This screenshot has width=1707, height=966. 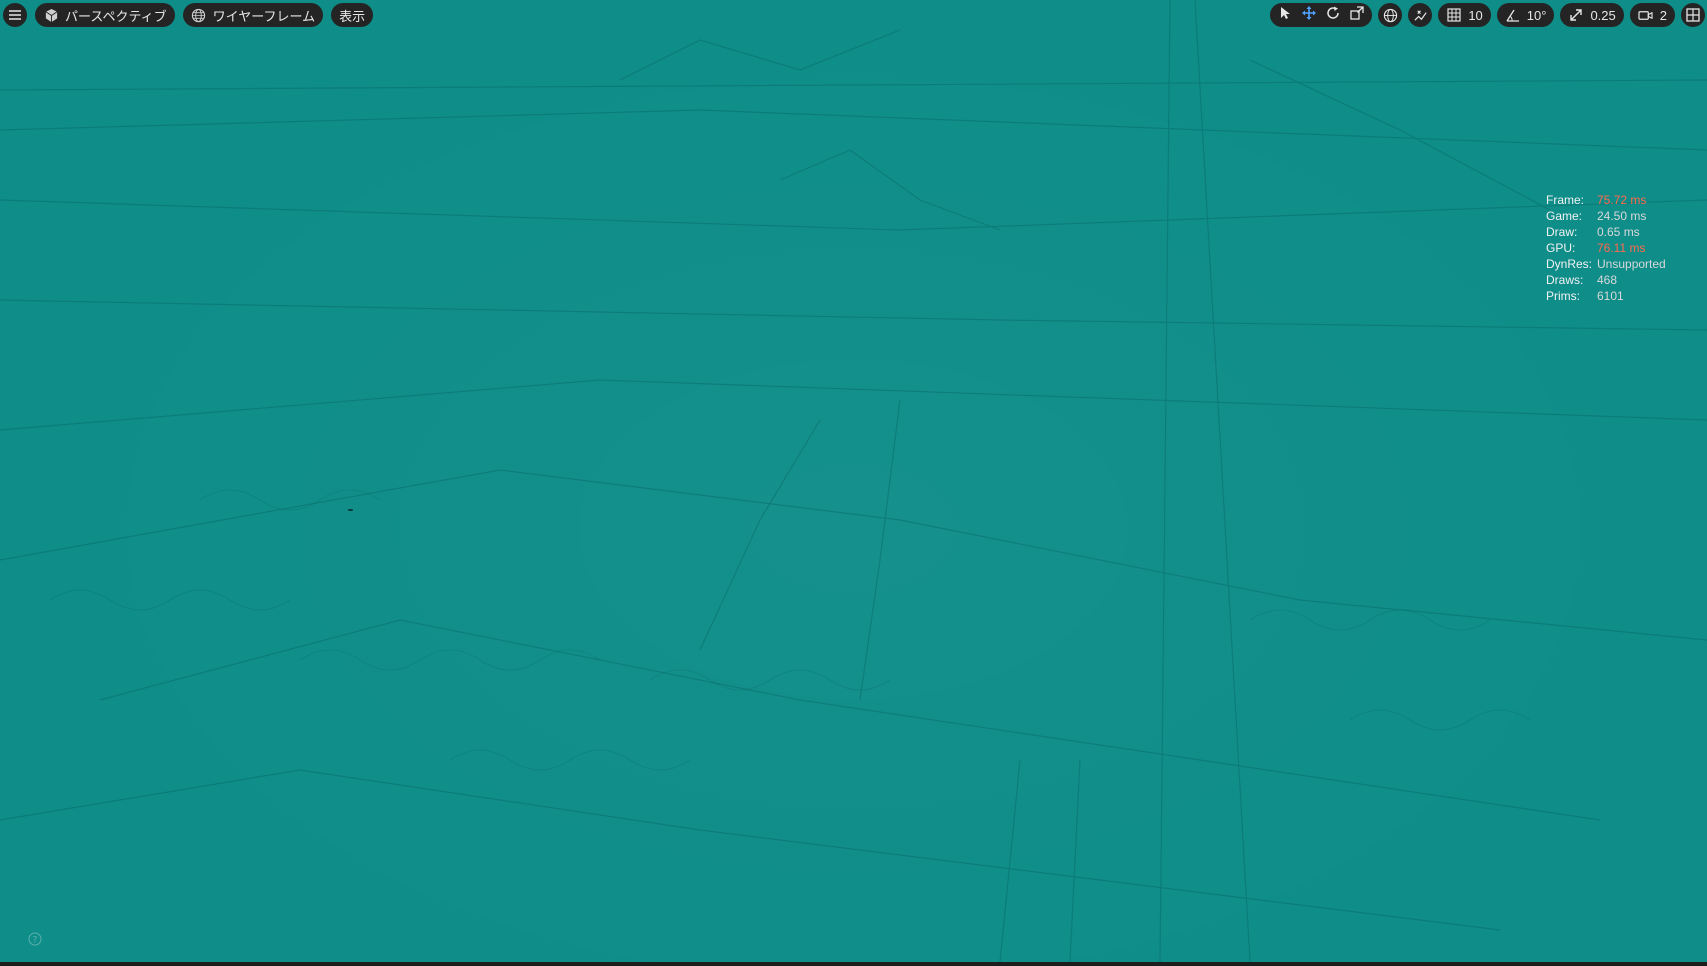 I want to click on viewport-toolbar-right: 10 10° 0.25 2, so click(x=1487, y=15).